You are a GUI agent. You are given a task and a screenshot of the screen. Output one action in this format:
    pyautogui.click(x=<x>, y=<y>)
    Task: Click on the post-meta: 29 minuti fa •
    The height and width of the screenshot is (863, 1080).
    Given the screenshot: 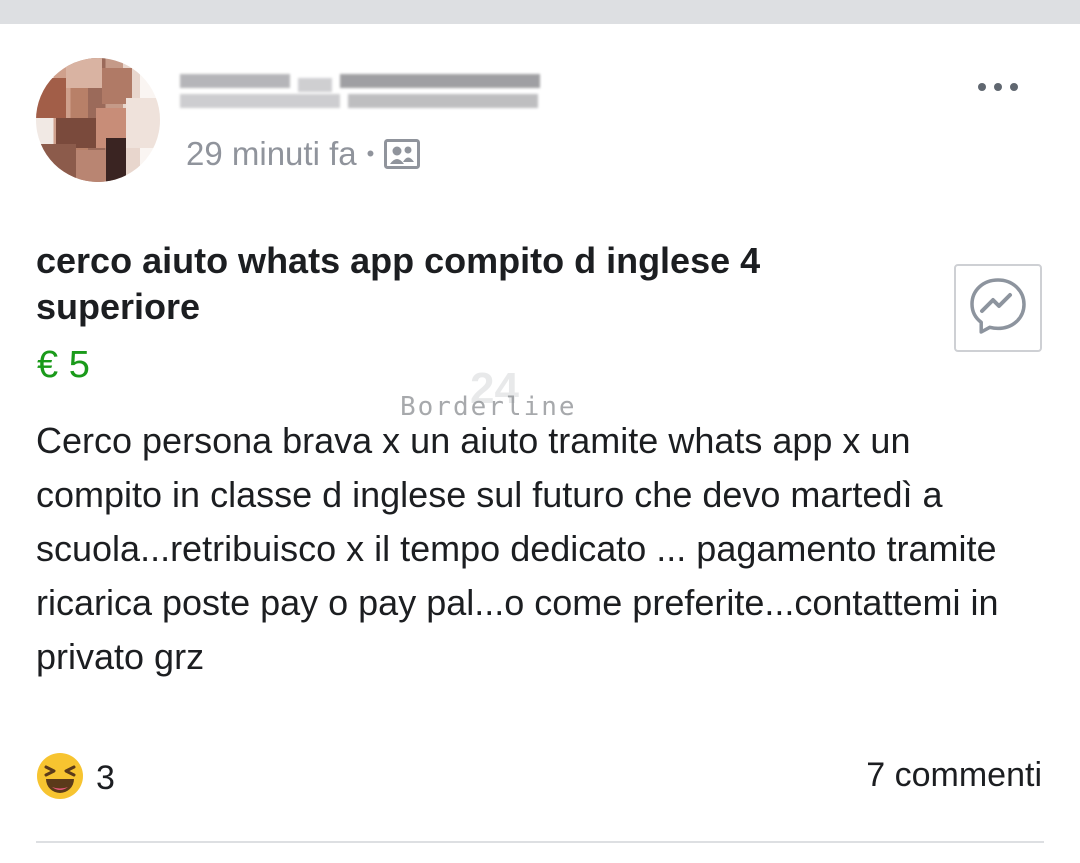 What is the action you would take?
    pyautogui.click(x=303, y=154)
    